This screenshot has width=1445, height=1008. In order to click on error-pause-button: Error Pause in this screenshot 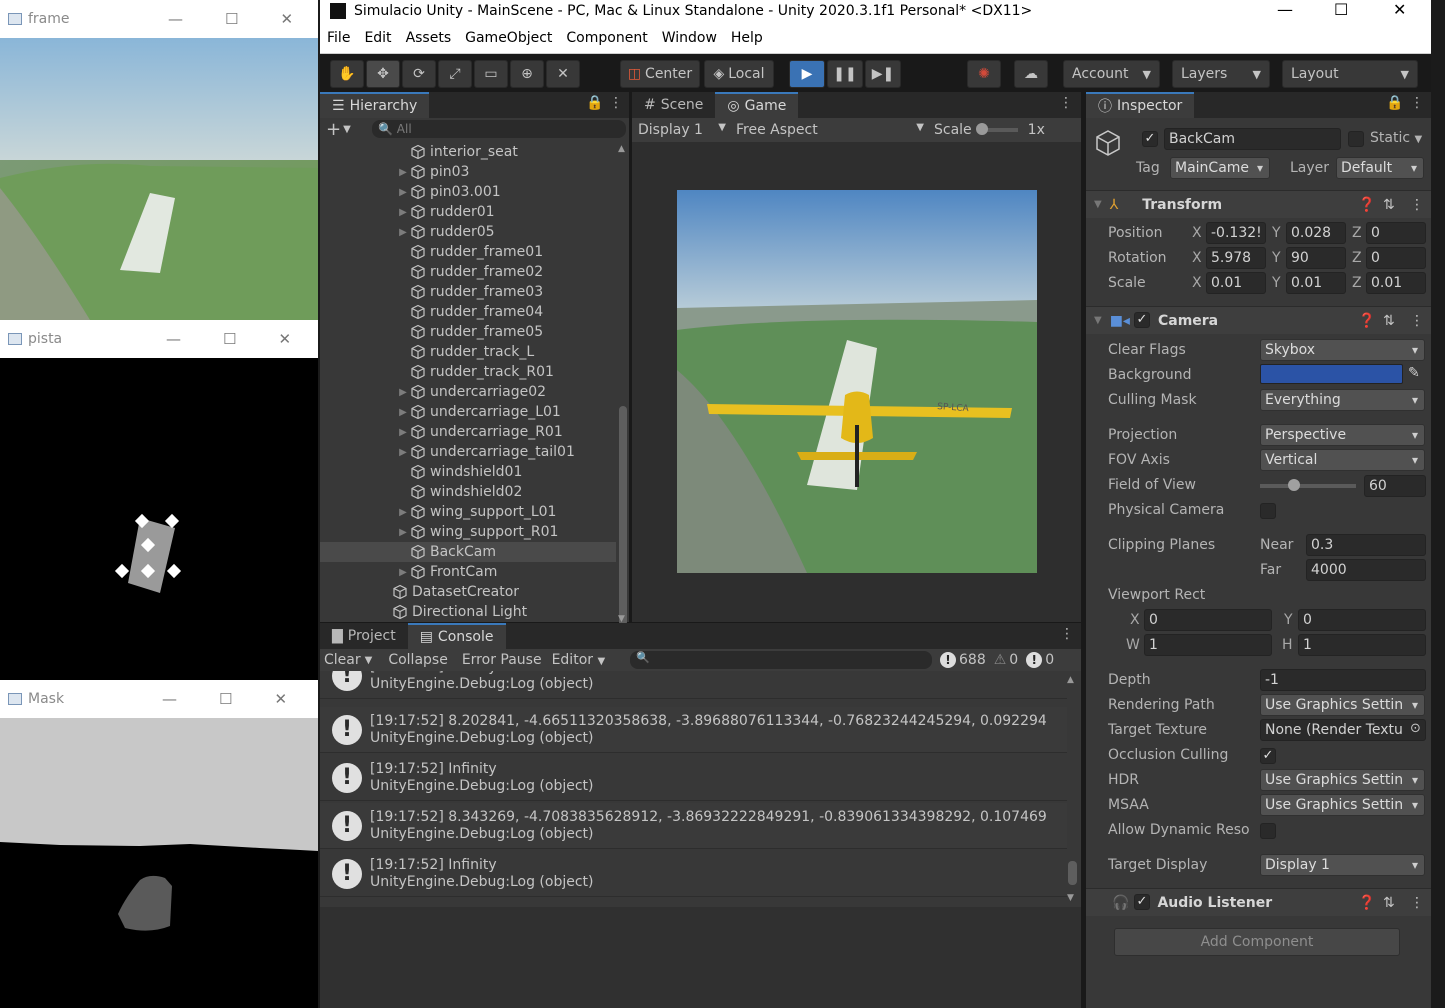, I will do `click(502, 660)`.